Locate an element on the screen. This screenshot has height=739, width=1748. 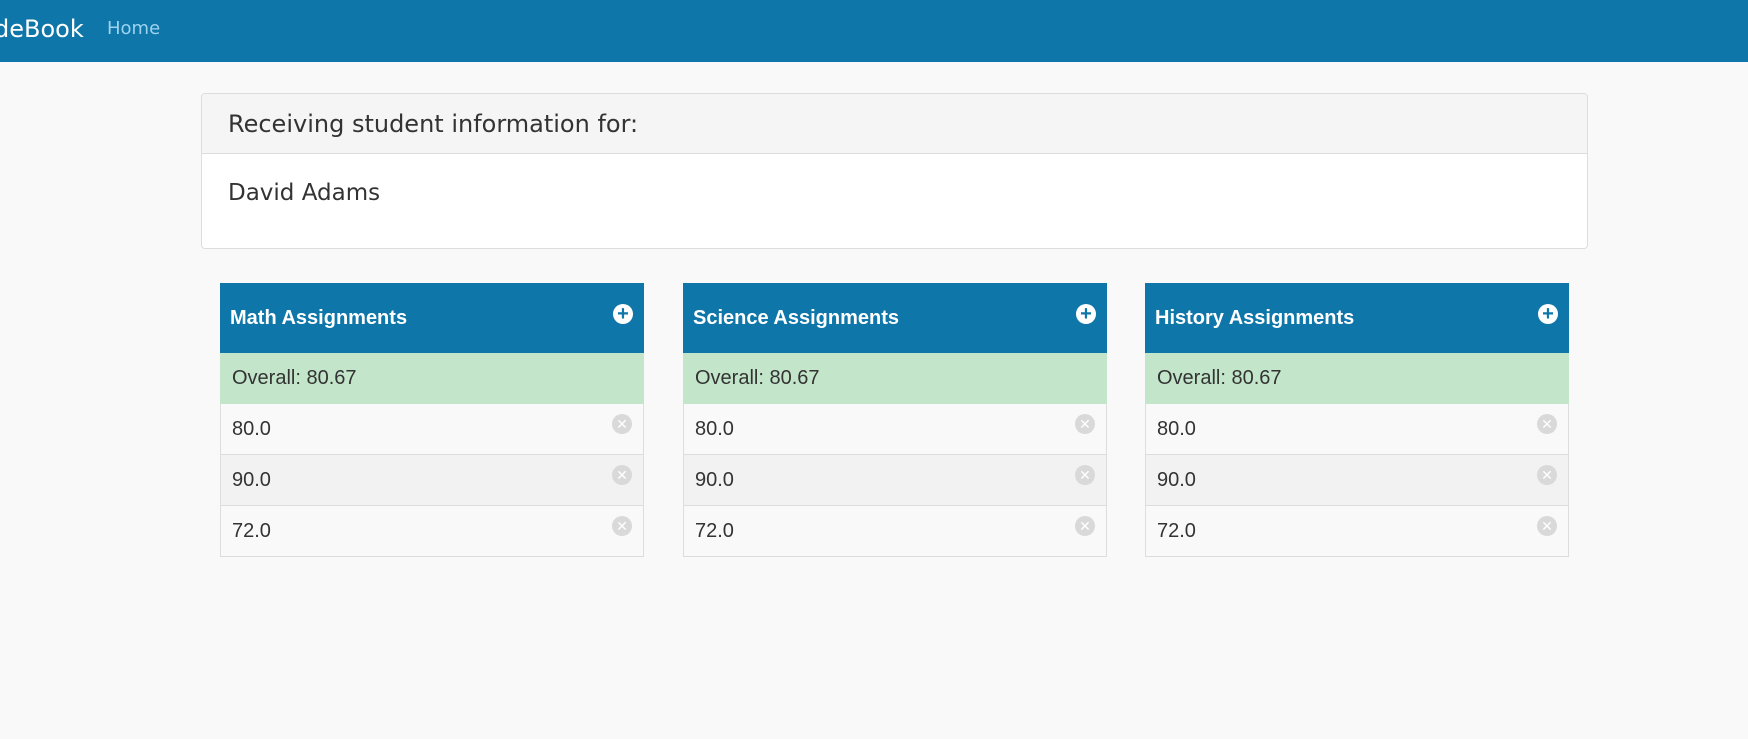
card-header: Science Assignments + is located at coordinates (895, 318).